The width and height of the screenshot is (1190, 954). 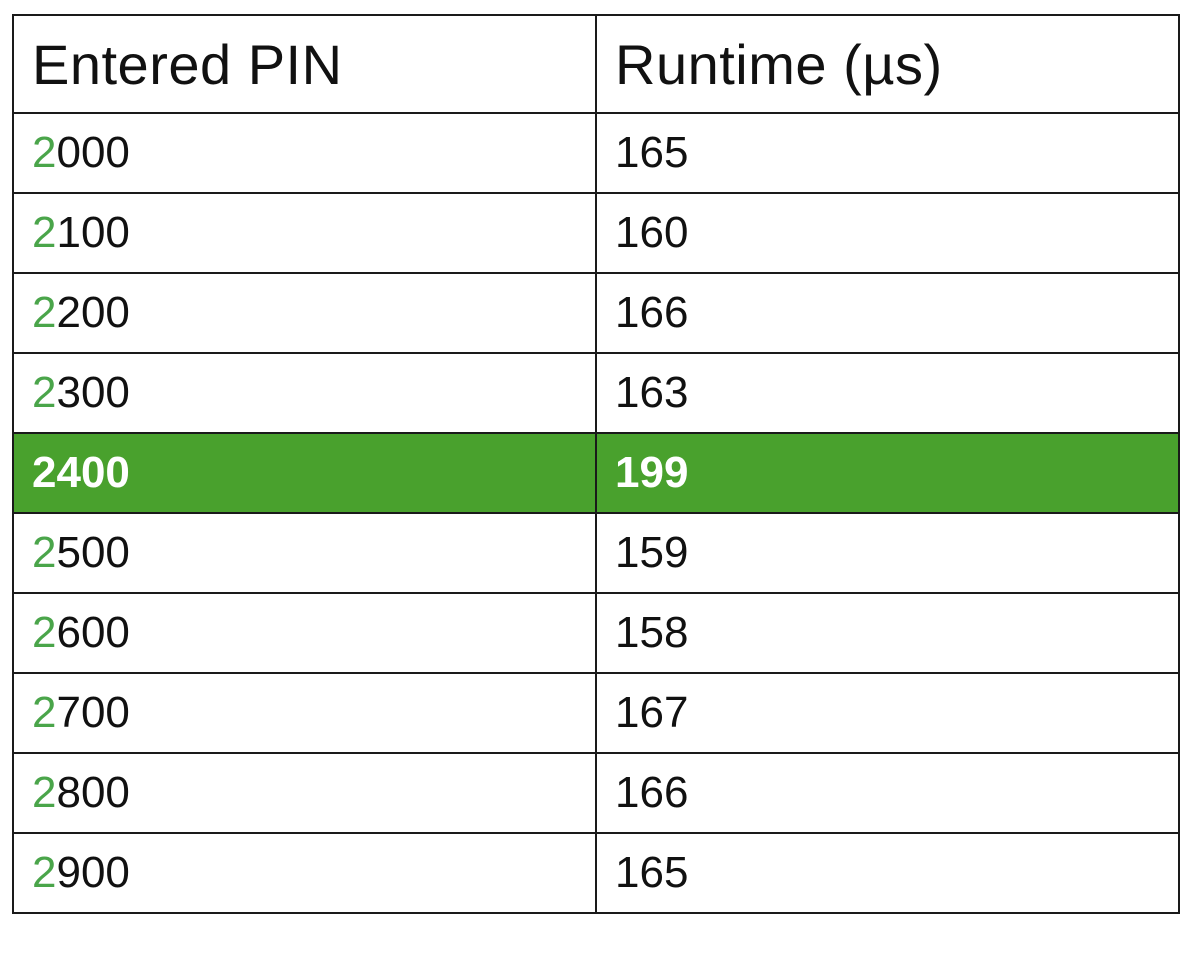 What do you see at coordinates (93, 392) in the screenshot?
I see `pin-remaining-digits: 300` at bounding box center [93, 392].